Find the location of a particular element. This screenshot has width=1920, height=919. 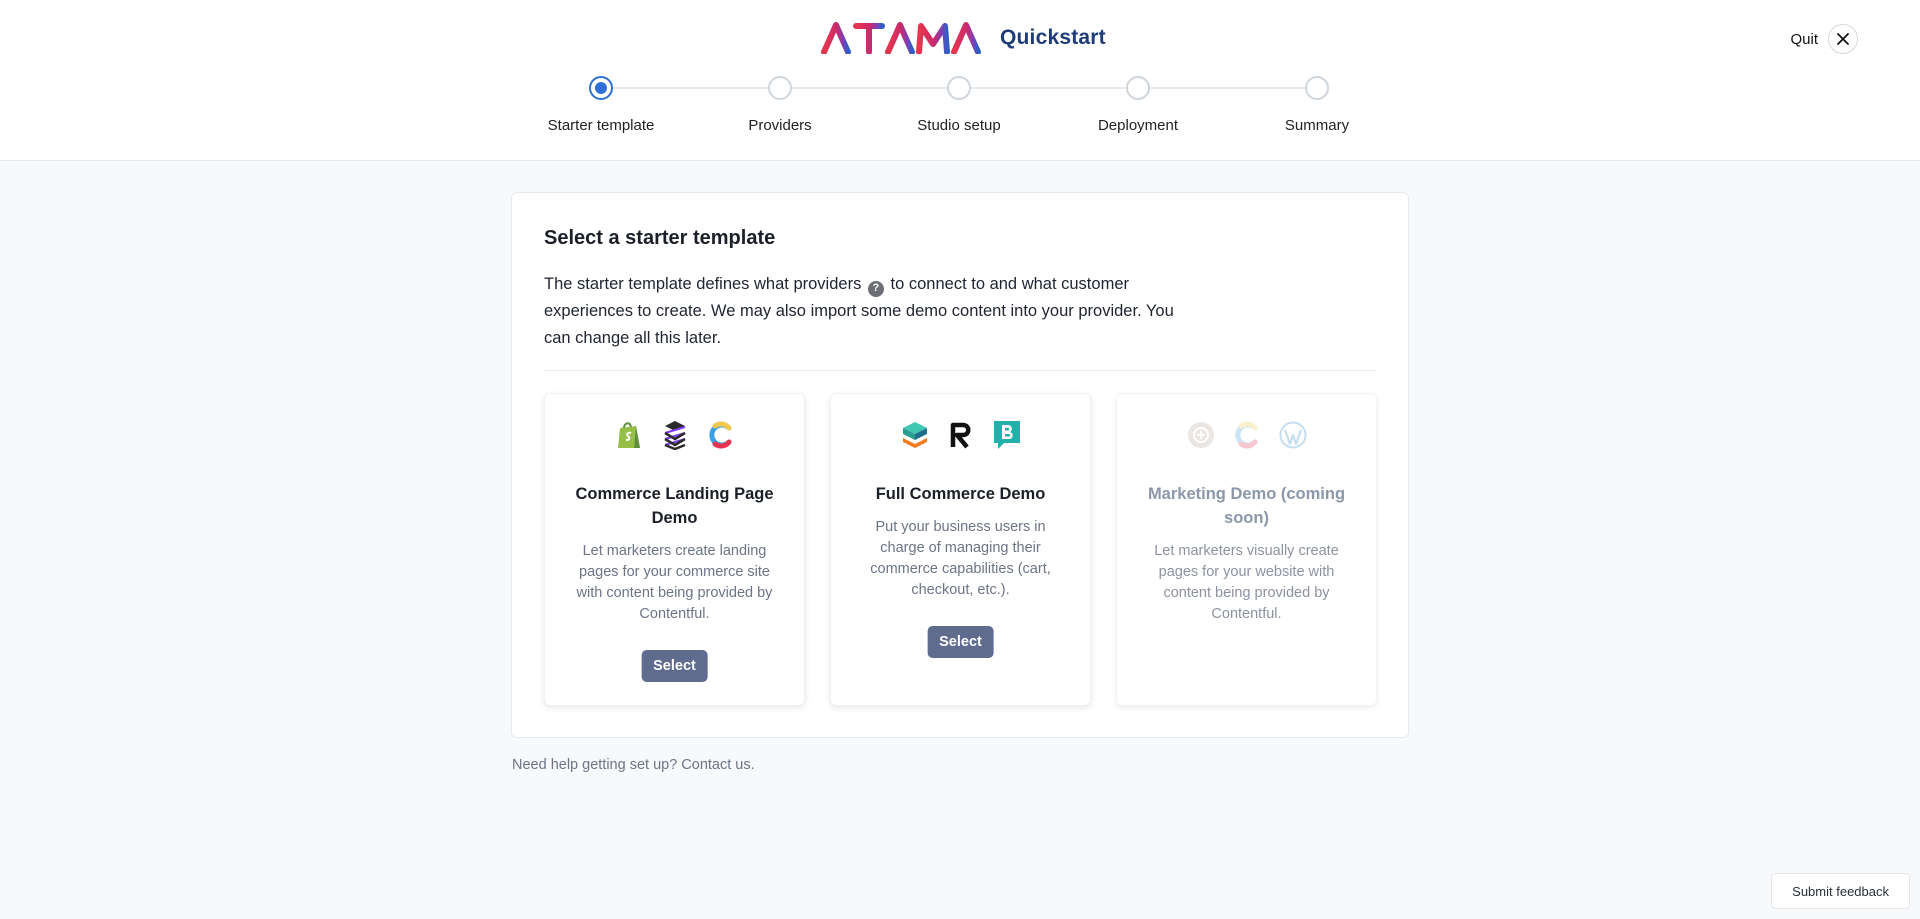

step-label: Studio setup is located at coordinates (959, 125).